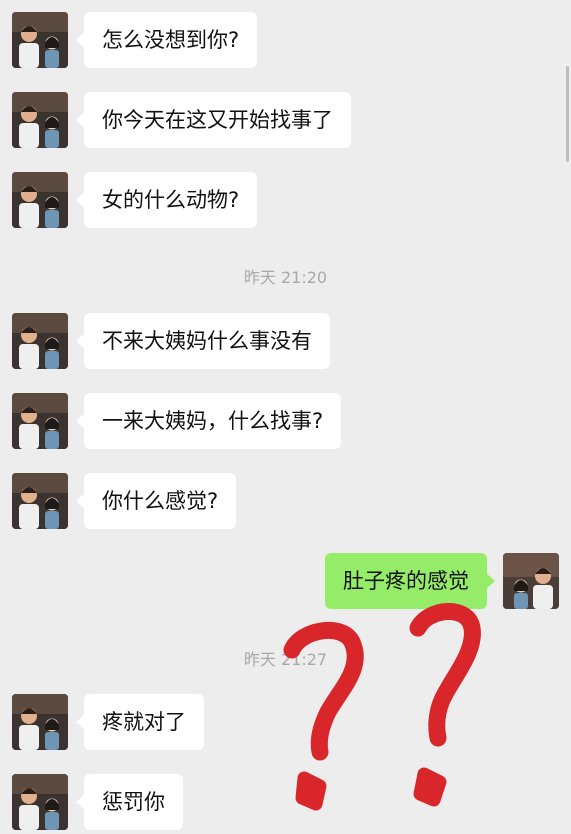 The image size is (571, 834). I want to click on timestamp: 昨天 21:20, so click(285, 277).